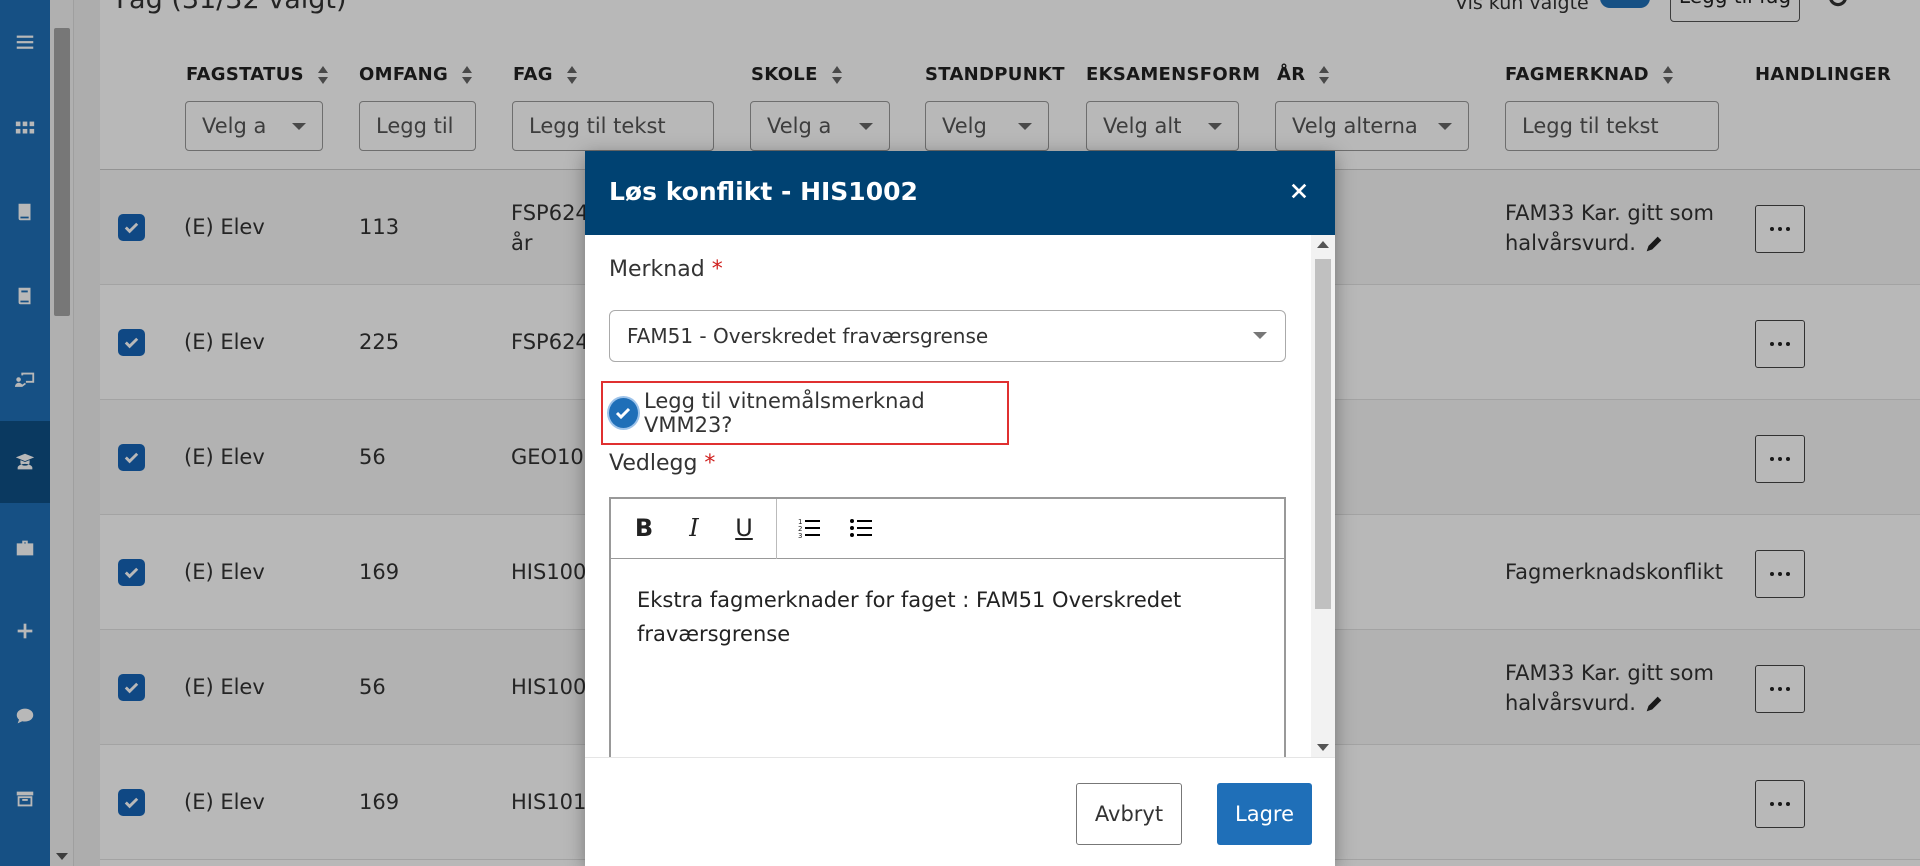 The width and height of the screenshot is (1920, 866). Describe the element at coordinates (1260, 335) in the screenshot. I see `chevron-down-icon` at that location.